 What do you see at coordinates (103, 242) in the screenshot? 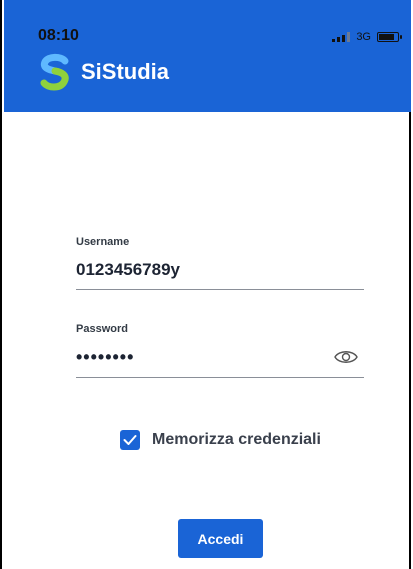
I see `username-label: Username` at bounding box center [103, 242].